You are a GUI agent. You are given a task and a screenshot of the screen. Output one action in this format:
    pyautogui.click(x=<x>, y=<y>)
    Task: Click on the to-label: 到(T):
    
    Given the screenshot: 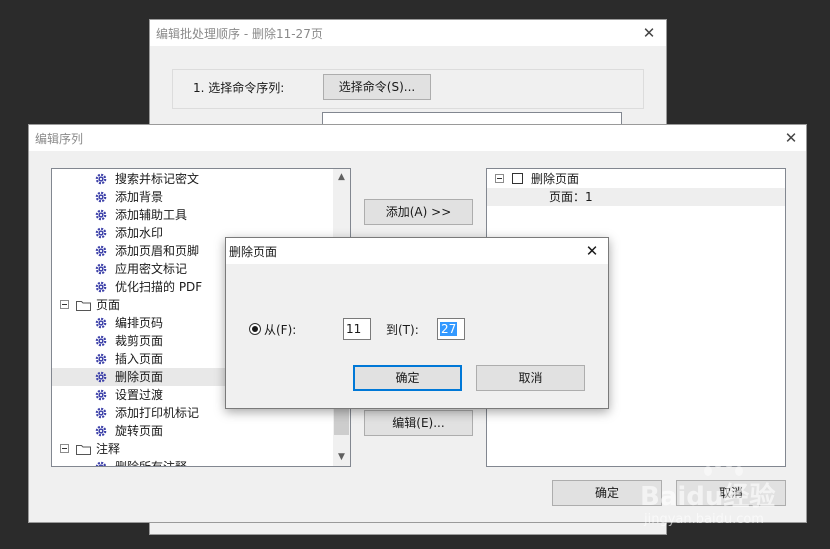 What is the action you would take?
    pyautogui.click(x=402, y=330)
    